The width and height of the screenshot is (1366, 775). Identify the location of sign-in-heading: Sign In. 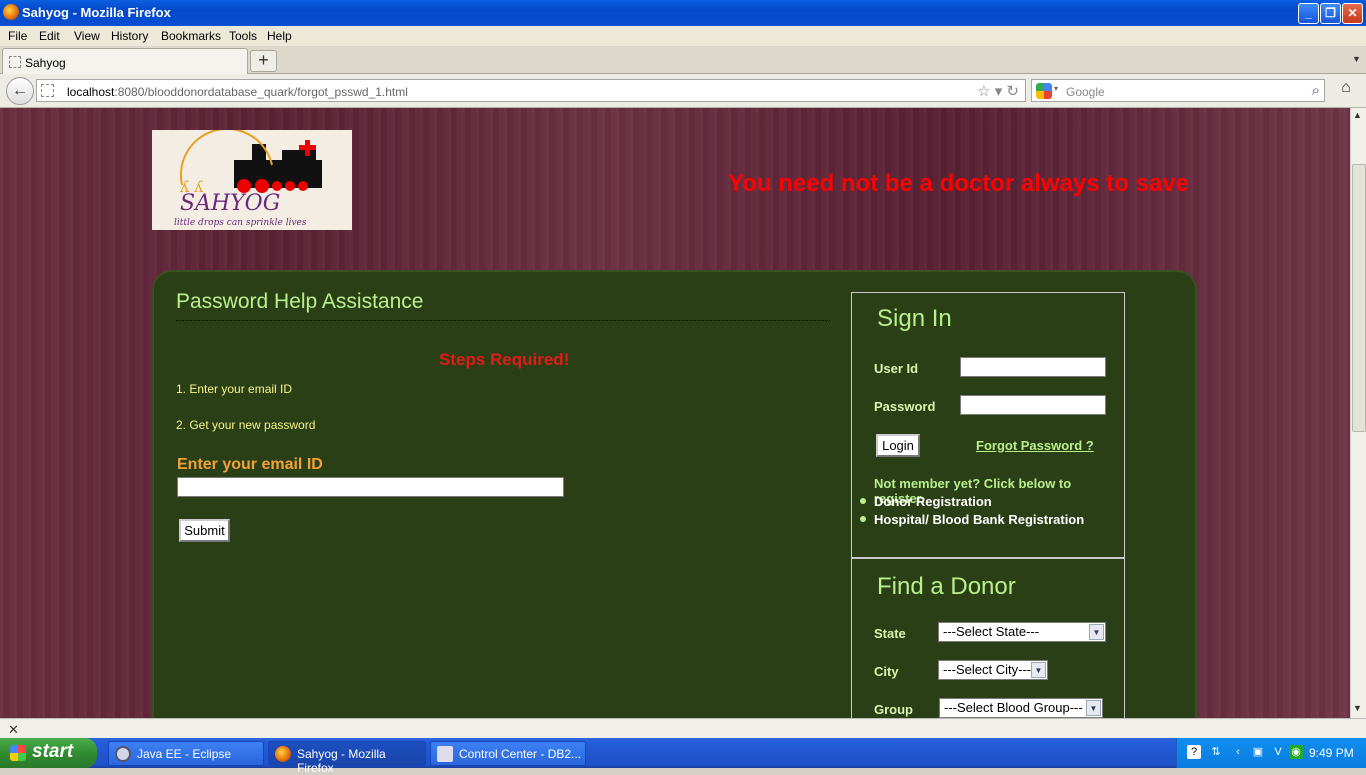
(914, 318).